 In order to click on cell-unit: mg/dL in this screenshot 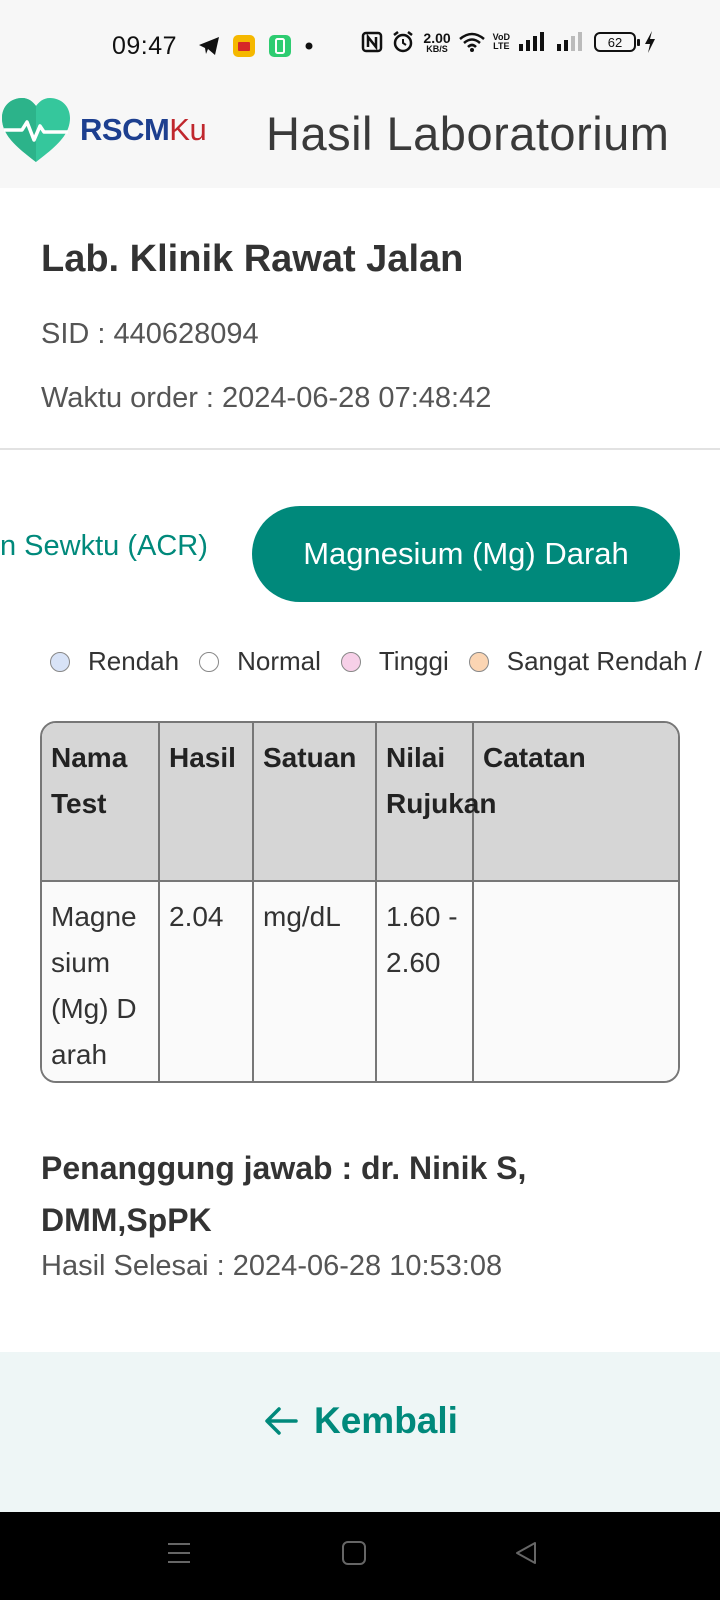, I will do `click(314, 980)`.